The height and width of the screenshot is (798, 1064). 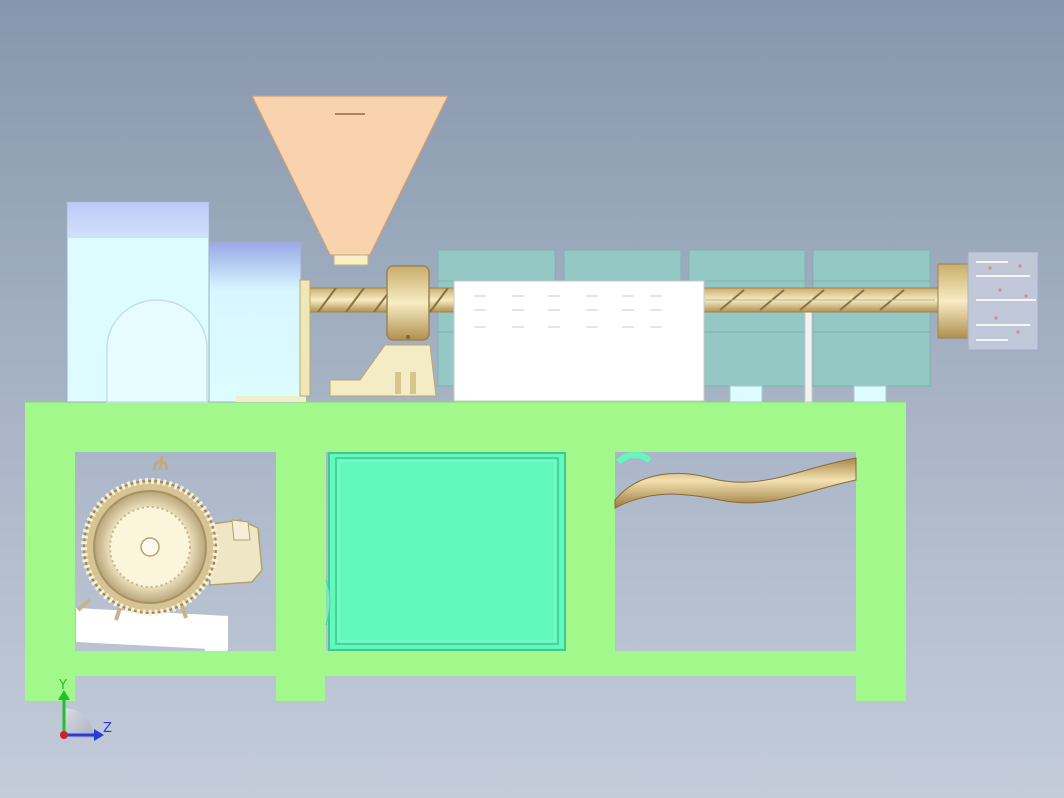 What do you see at coordinates (186, 302) in the screenshot?
I see `gearbox` at bounding box center [186, 302].